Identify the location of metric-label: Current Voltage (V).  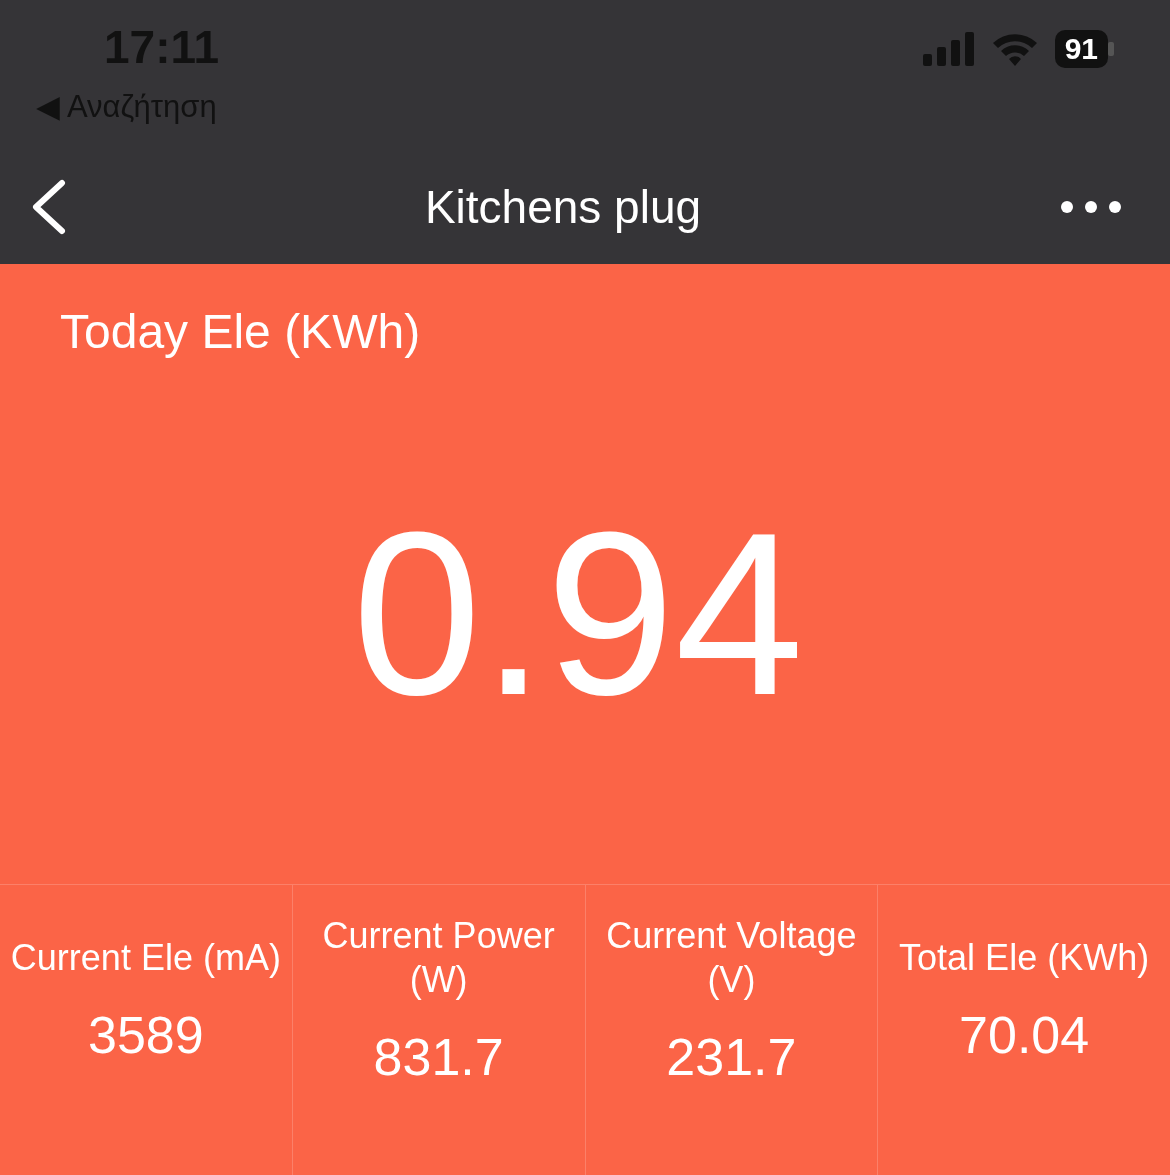
(731, 958).